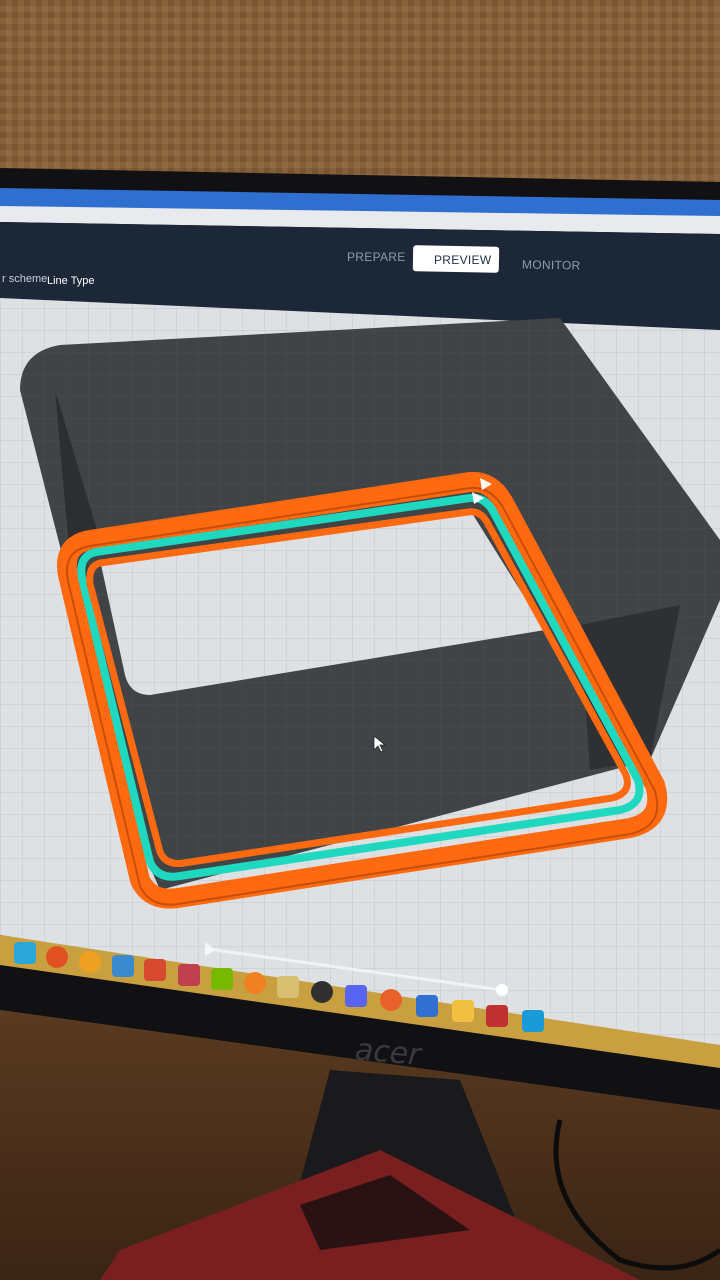 The image size is (720, 1280). What do you see at coordinates (155, 970) in the screenshot?
I see `photo-icon` at bounding box center [155, 970].